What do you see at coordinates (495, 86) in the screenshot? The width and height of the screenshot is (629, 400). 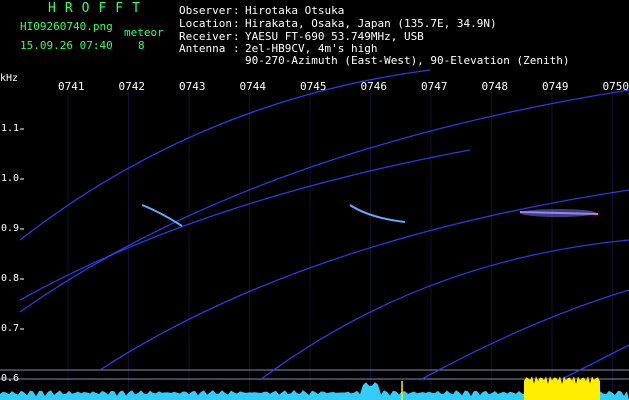 I see `x-tick-label: 0748` at bounding box center [495, 86].